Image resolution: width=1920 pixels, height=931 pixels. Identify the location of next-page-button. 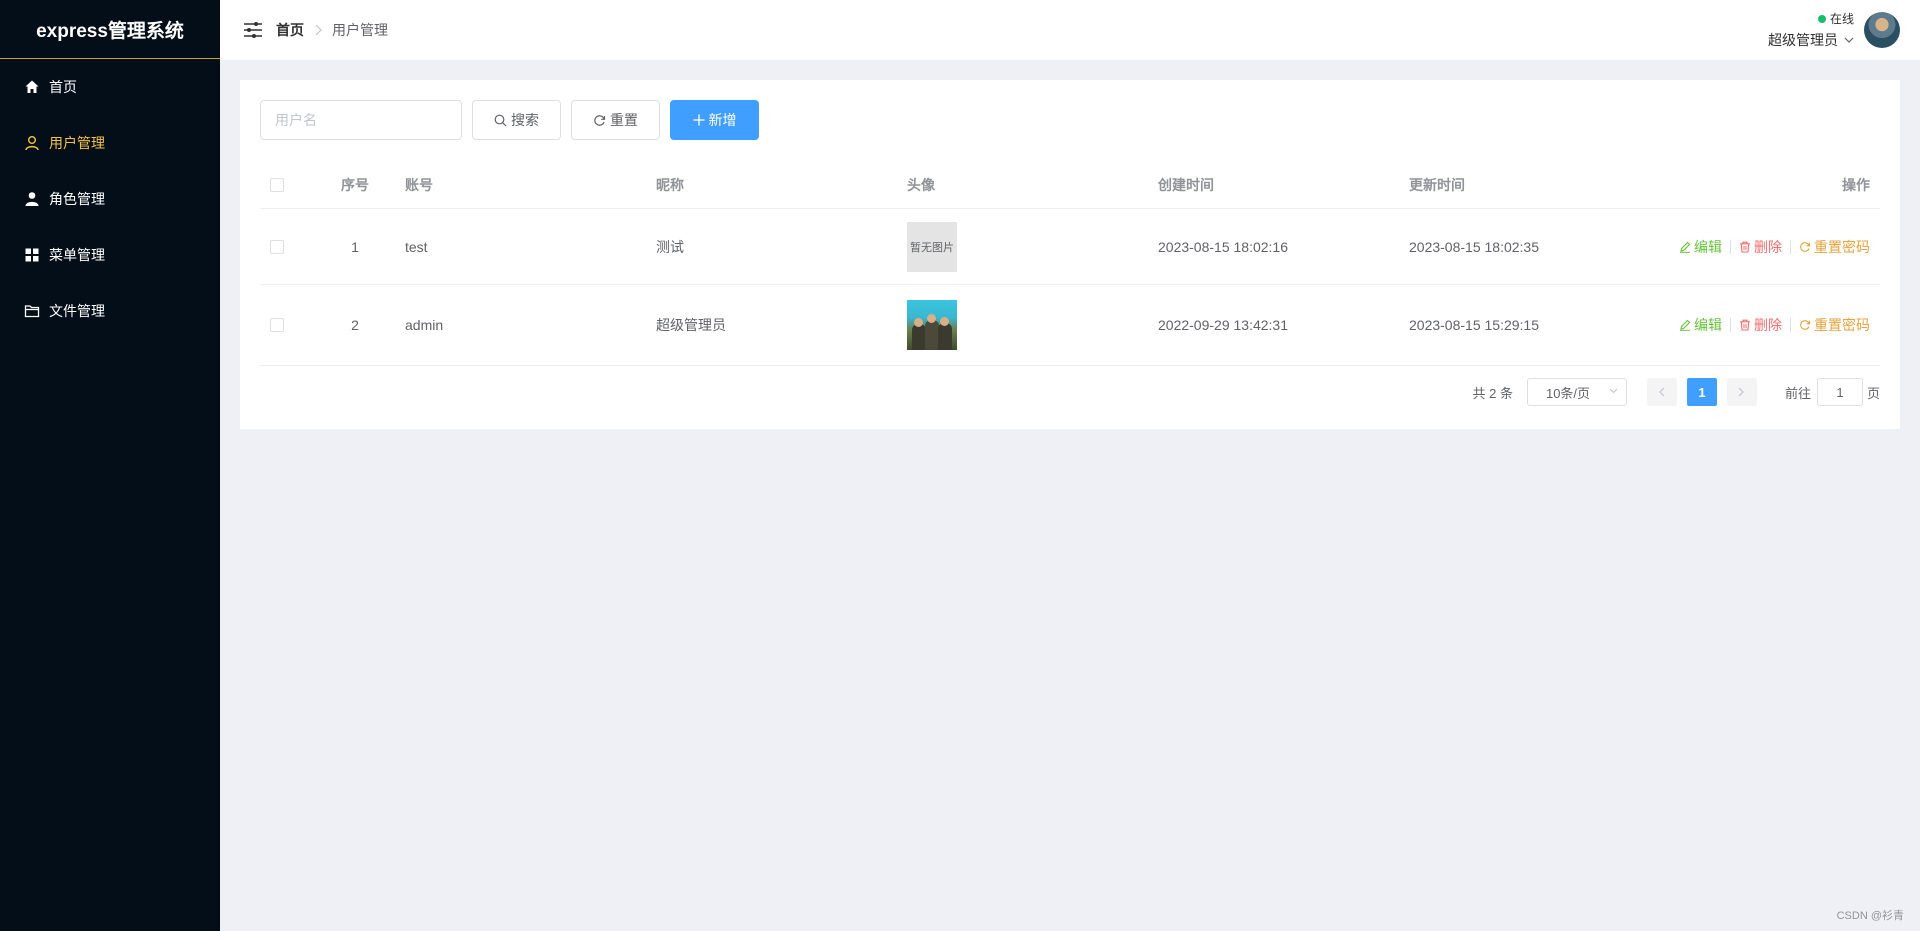
(1741, 392).